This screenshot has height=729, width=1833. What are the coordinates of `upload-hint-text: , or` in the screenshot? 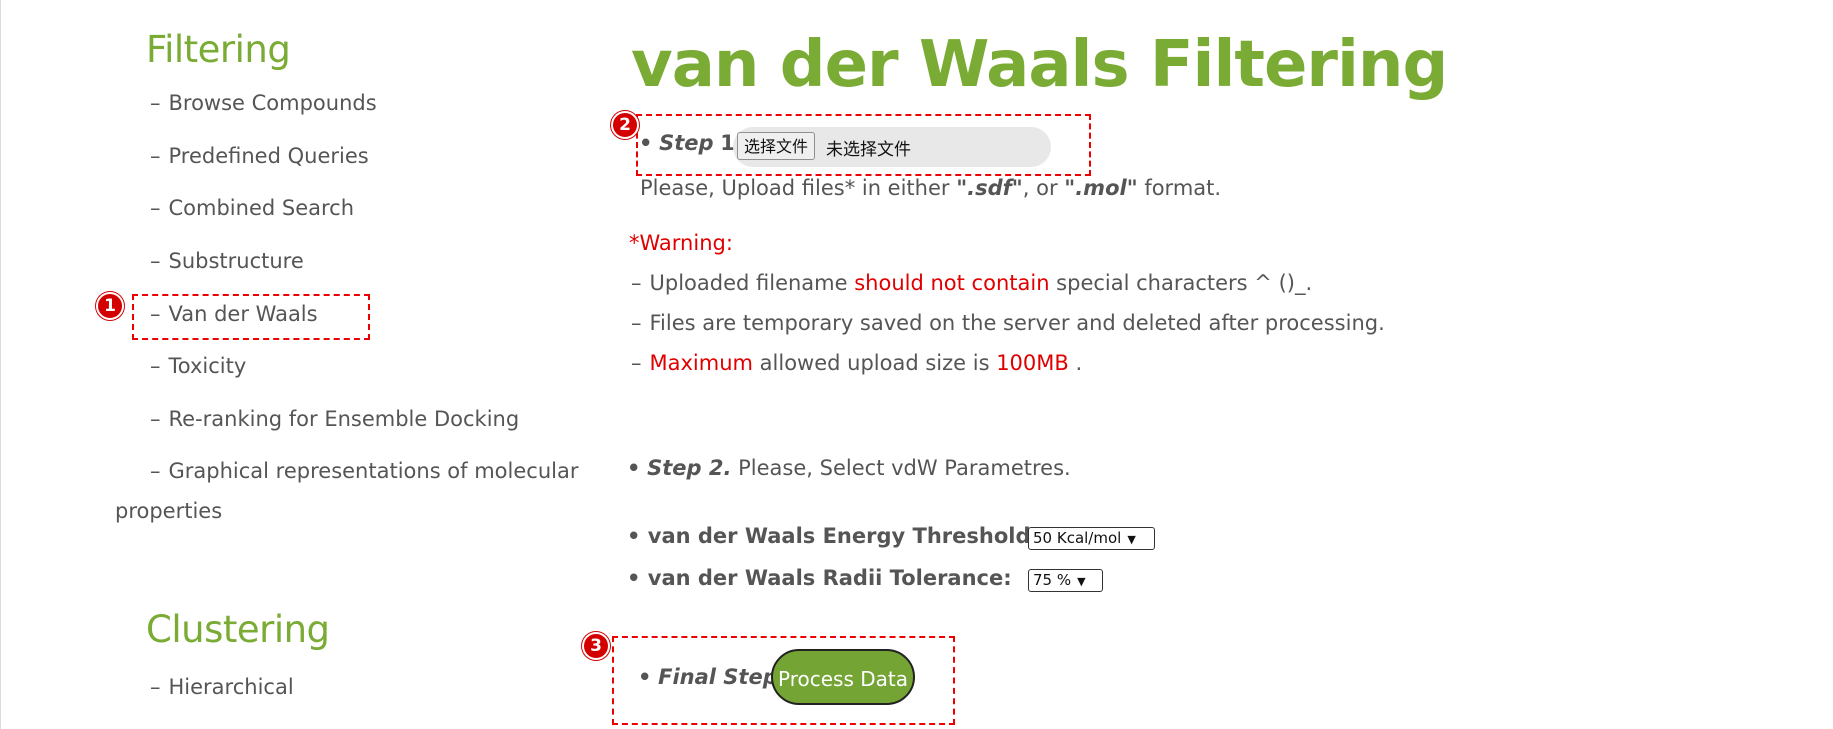 It's located at (1043, 188).